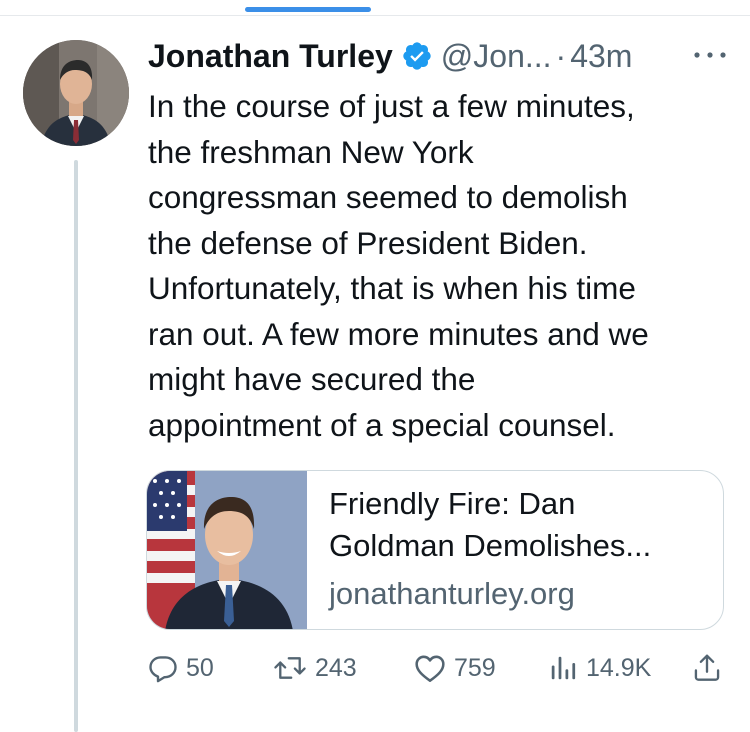 The height and width of the screenshot is (732, 750). What do you see at coordinates (392, 288) in the screenshot?
I see `tweet-text-line: Unfortunately, that is when his time` at bounding box center [392, 288].